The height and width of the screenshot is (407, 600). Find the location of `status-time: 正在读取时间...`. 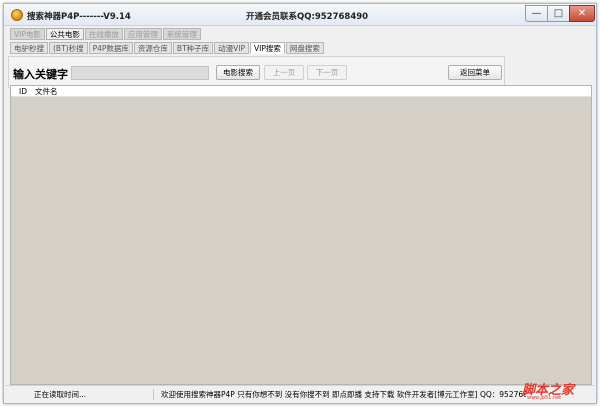

status-time: 正在读取时间... is located at coordinates (82, 394).